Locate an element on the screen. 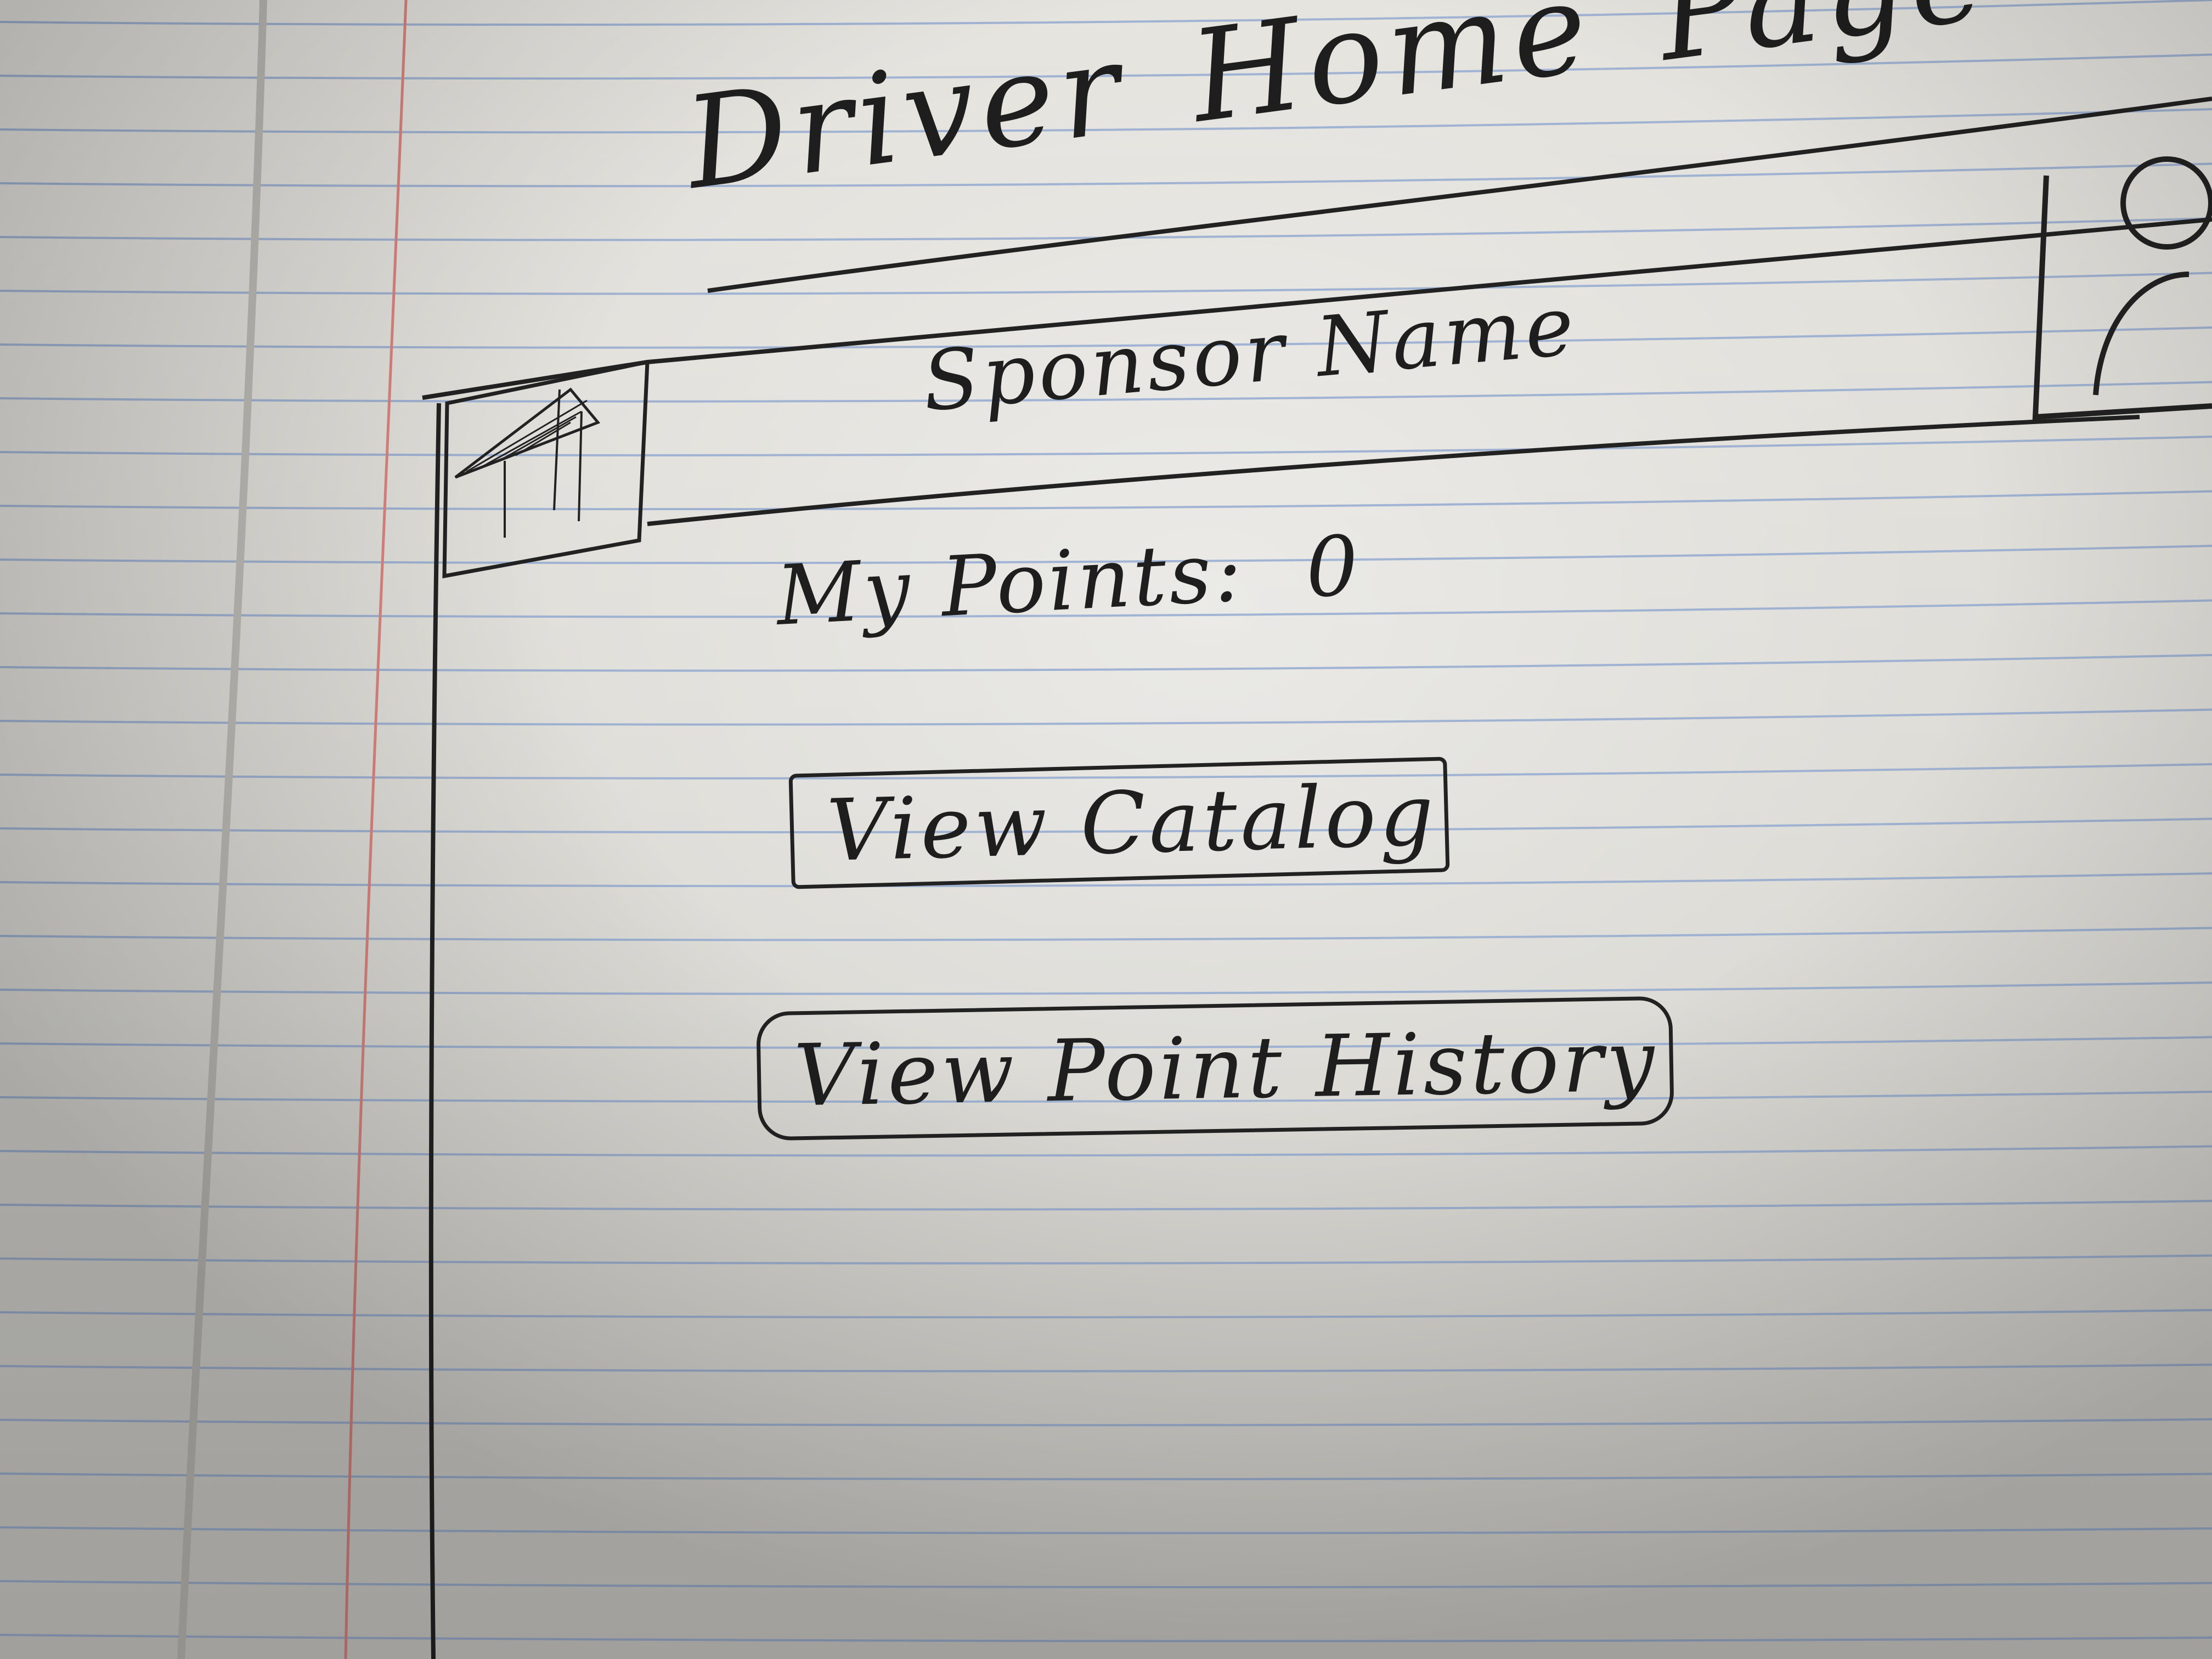 The height and width of the screenshot is (1659, 2212). view-catalog-button: View Catalog is located at coordinates (1119, 823).